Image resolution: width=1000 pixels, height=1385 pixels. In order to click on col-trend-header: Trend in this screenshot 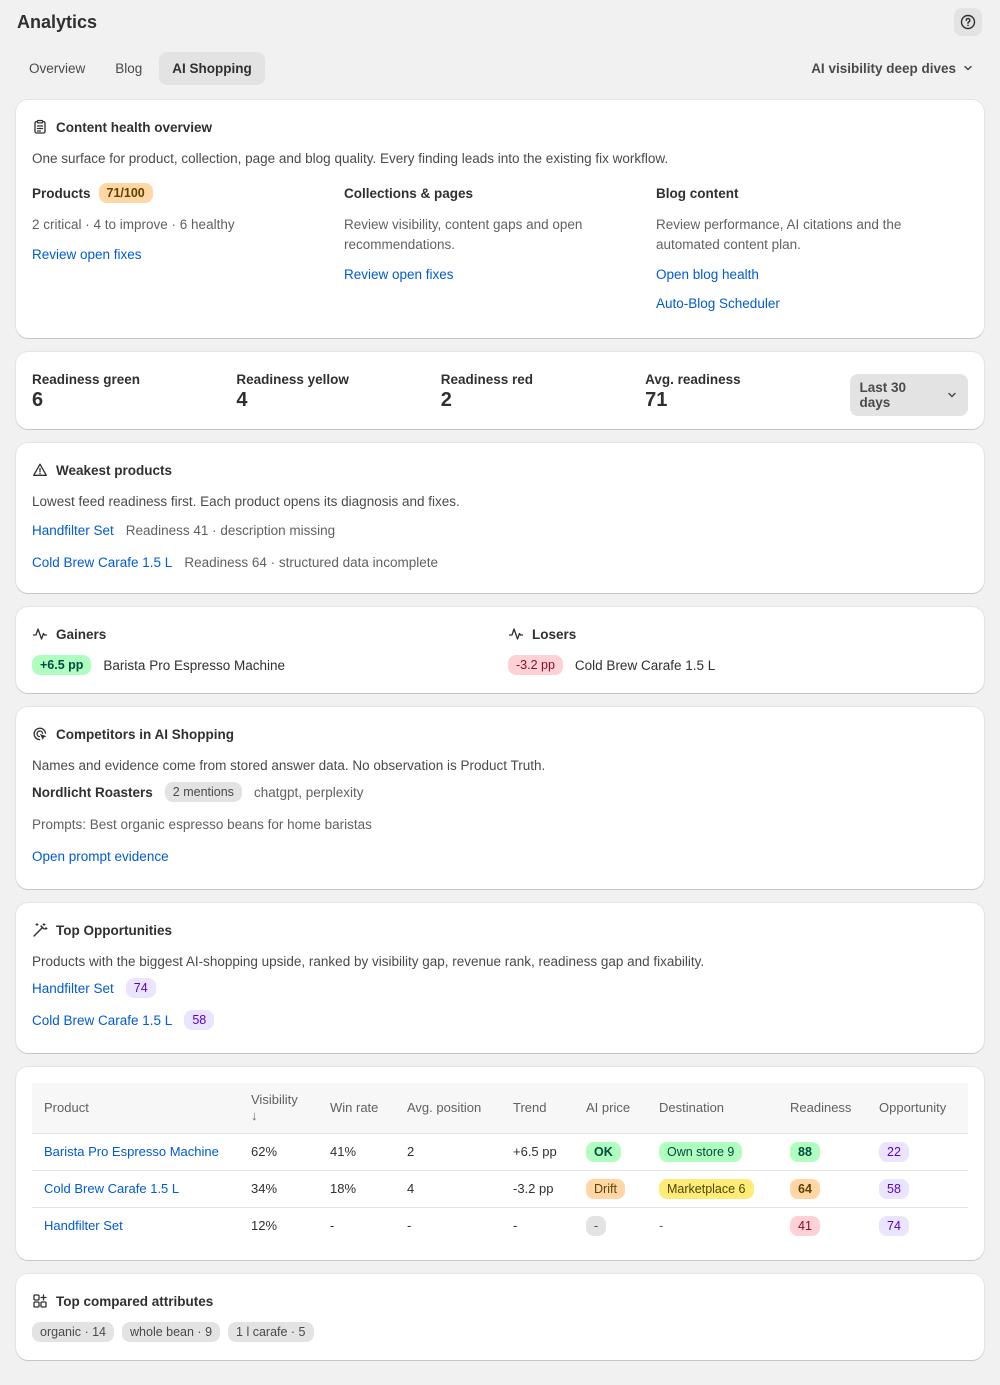, I will do `click(537, 1108)`.